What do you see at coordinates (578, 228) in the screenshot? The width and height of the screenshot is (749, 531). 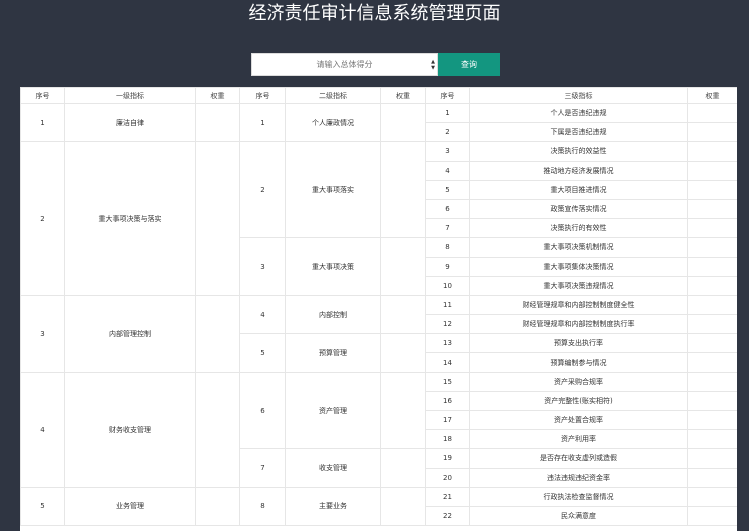 I see `l3-name-cell: 决策执行的有效性` at bounding box center [578, 228].